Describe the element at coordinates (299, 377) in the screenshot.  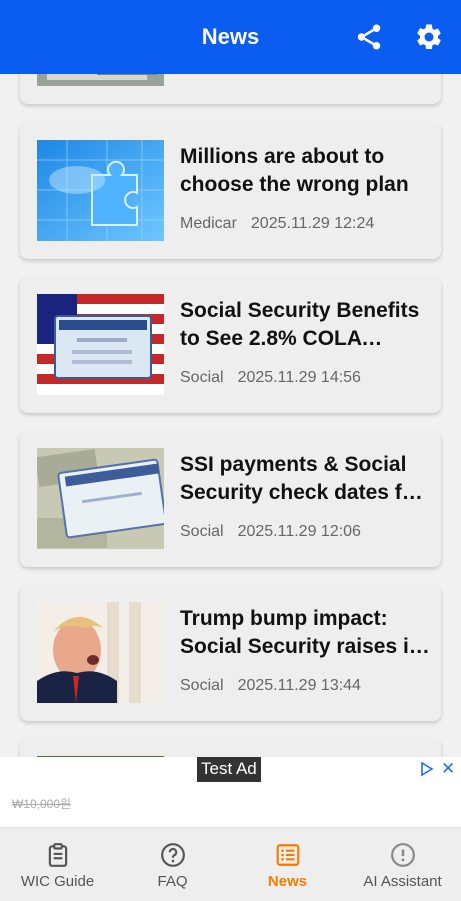
I see `article-date: 2025.11.29 14:56` at that location.